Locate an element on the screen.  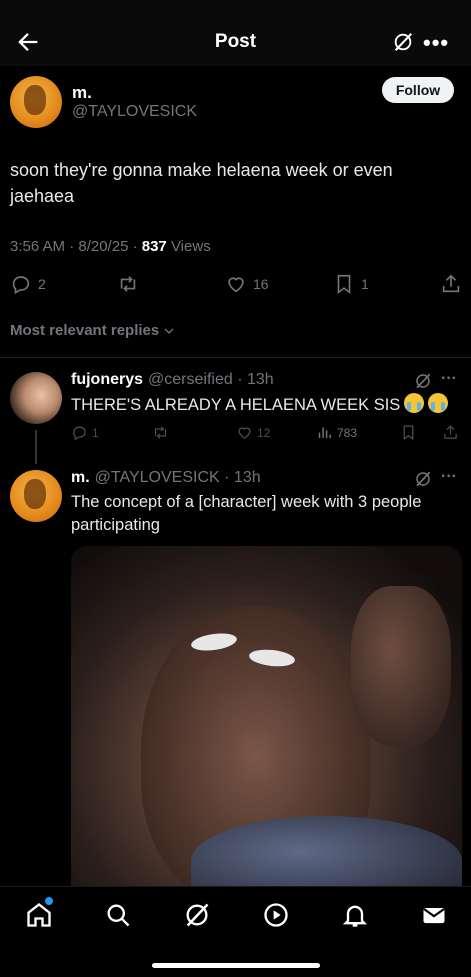
bookmark-button: 1 is located at coordinates (351, 284).